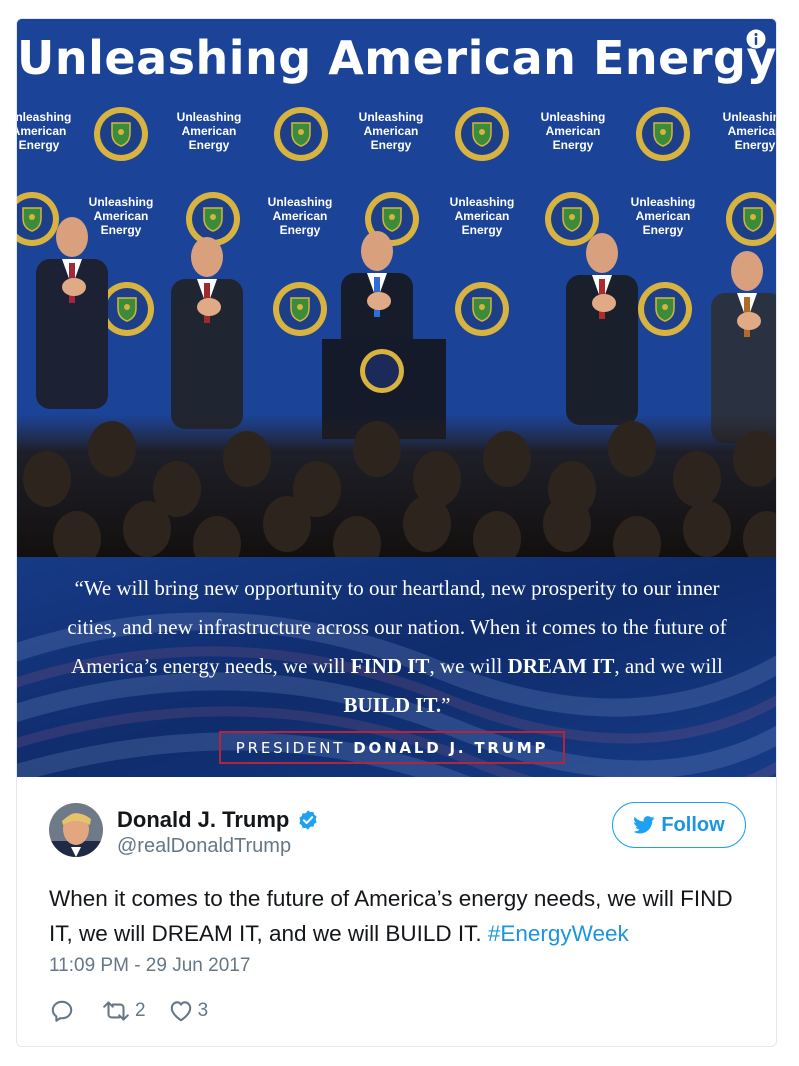  Describe the element at coordinates (203, 1010) in the screenshot. I see `like-count: 3` at that location.